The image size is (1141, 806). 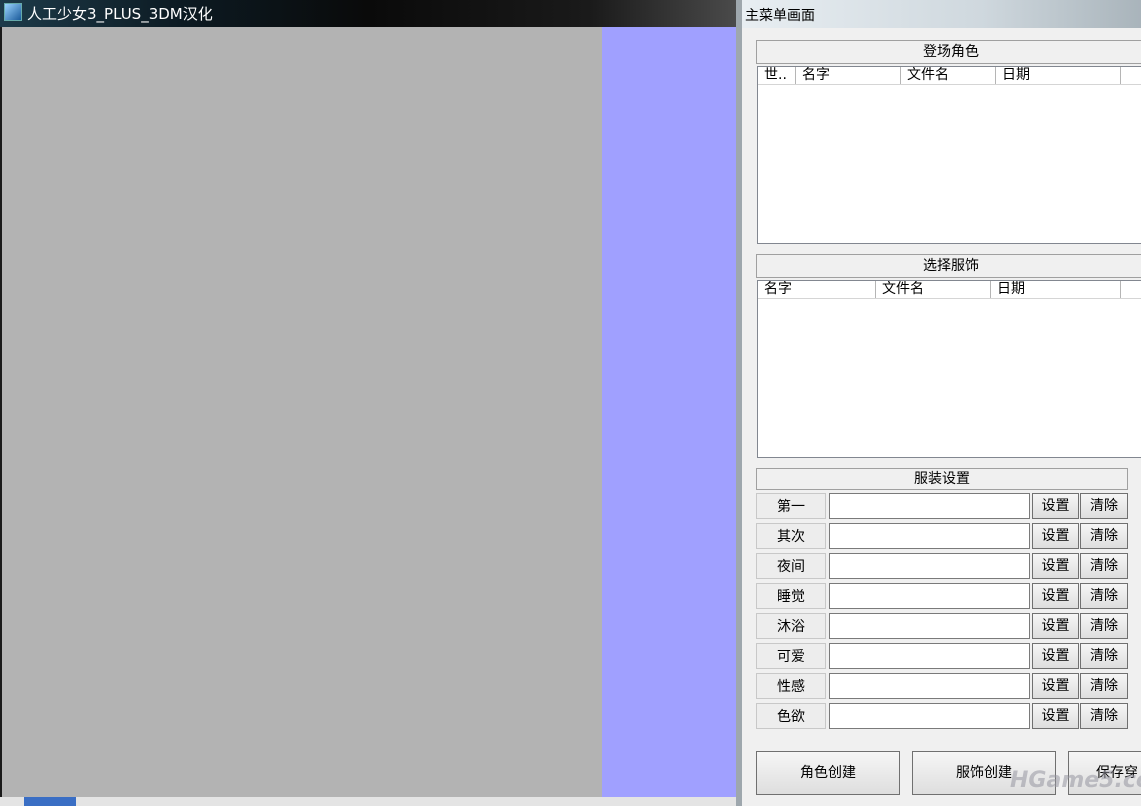 I want to click on create-outfit-button: 服饰创建, so click(x=984, y=773).